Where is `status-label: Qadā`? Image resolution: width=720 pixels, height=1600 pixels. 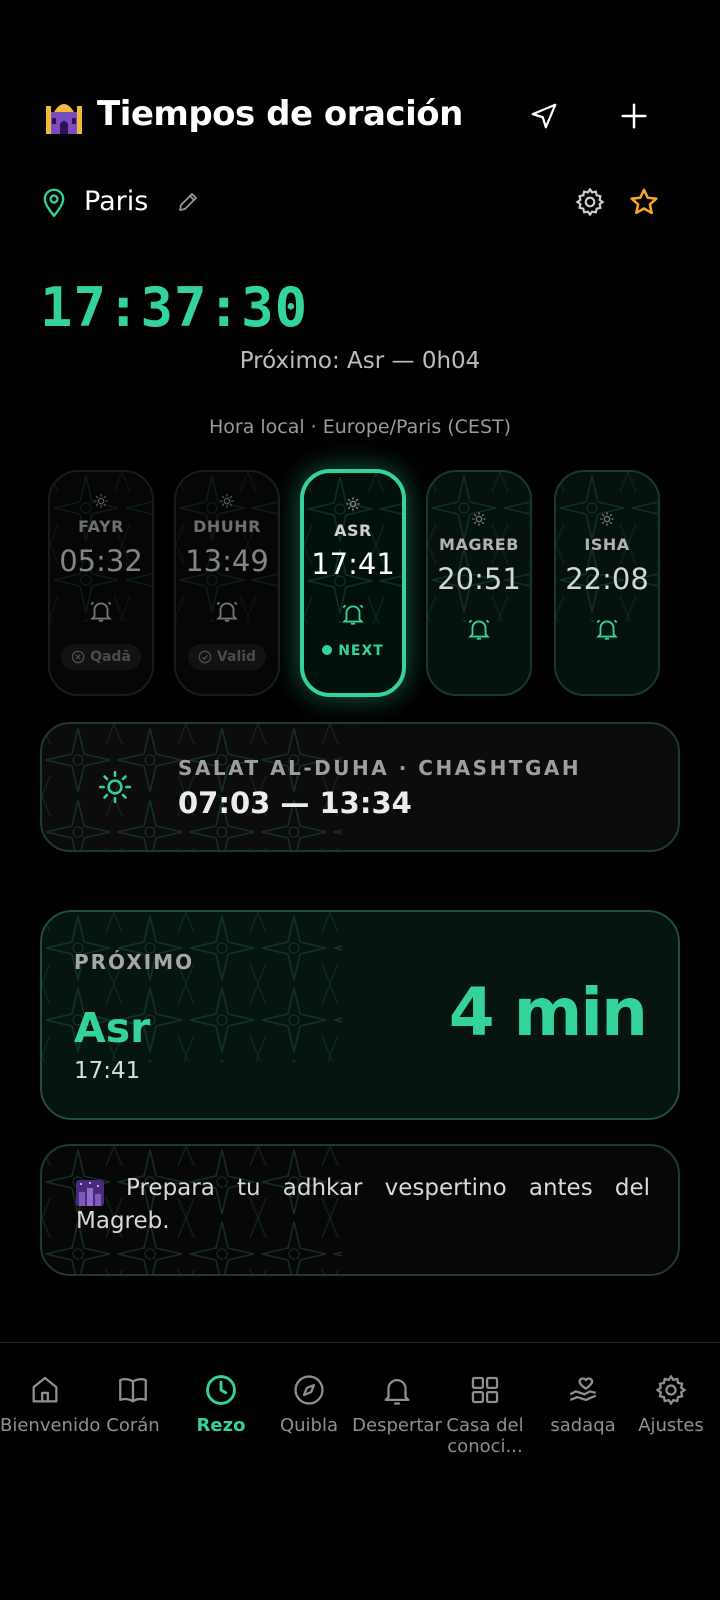 status-label: Qadā is located at coordinates (110, 657).